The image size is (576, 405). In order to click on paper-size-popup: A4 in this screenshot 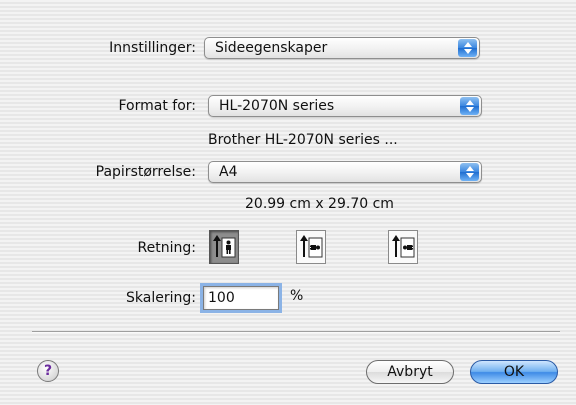, I will do `click(345, 172)`.